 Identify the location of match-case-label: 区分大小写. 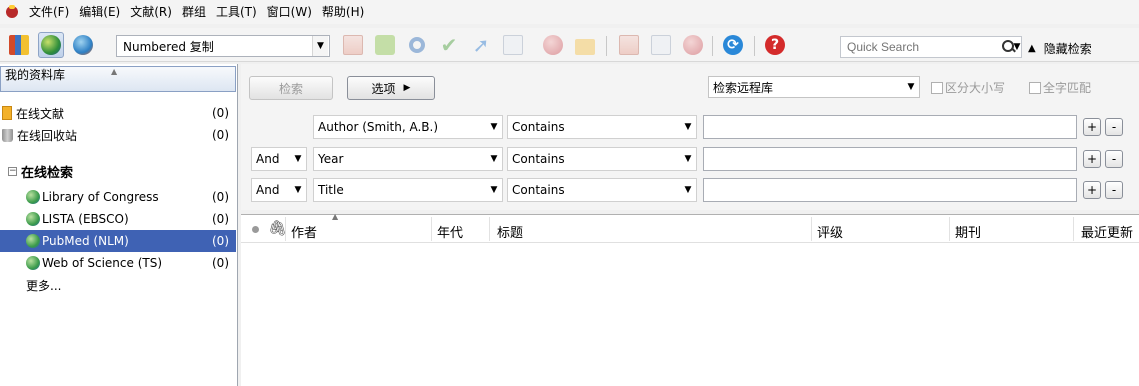
(975, 88).